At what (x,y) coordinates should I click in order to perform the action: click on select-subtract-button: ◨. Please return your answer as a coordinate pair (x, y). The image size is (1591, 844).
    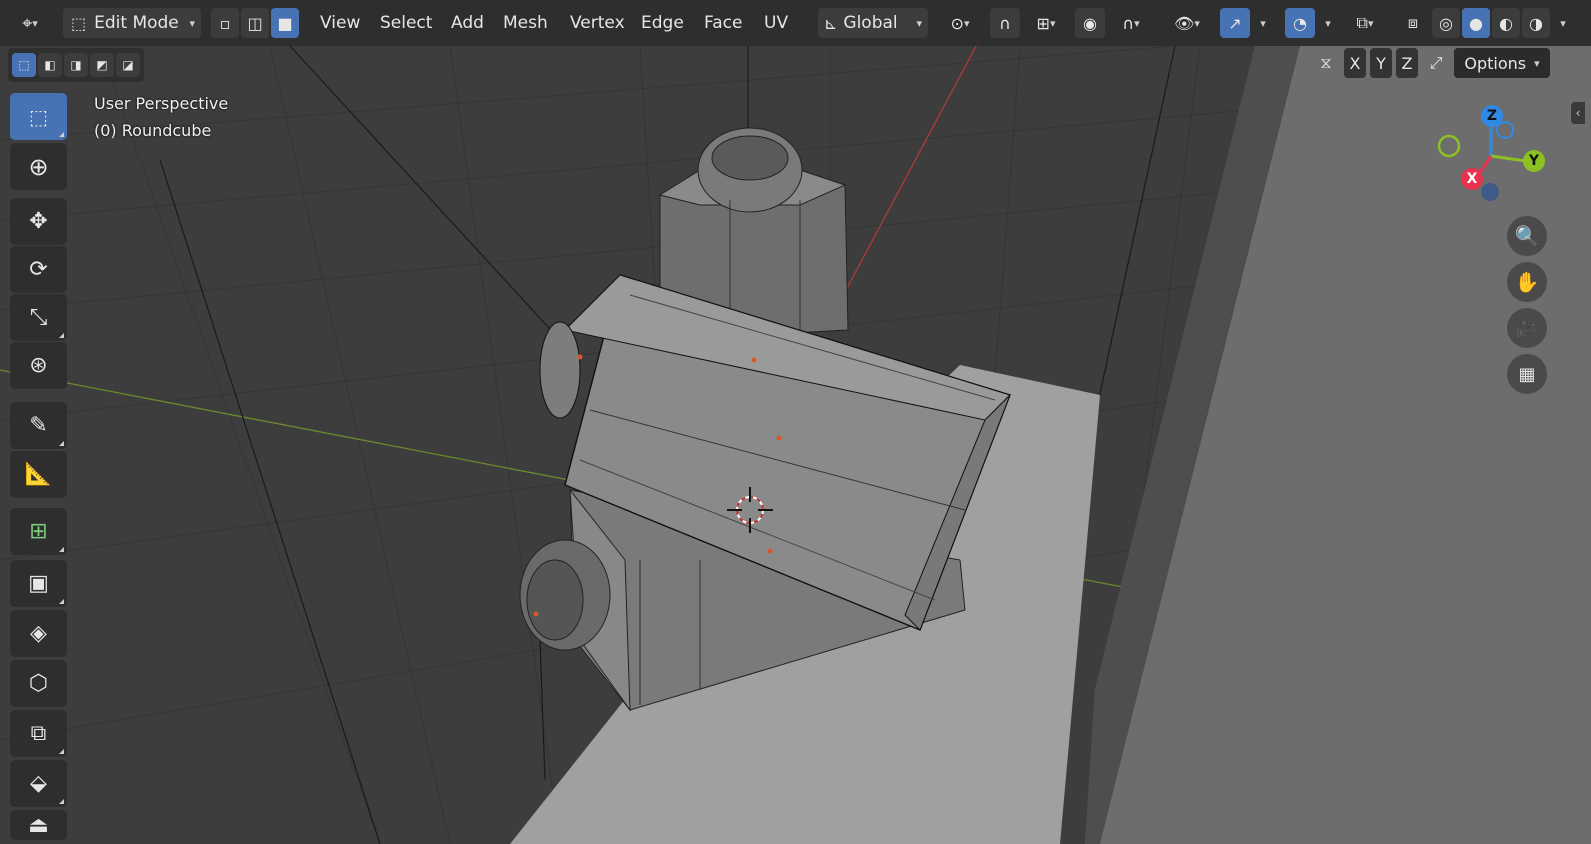
    Looking at the image, I should click on (76, 65).